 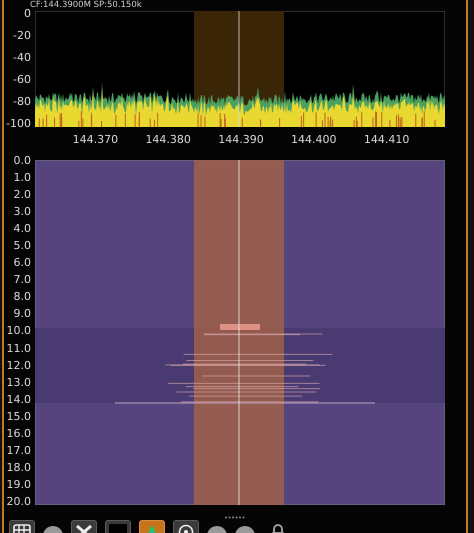 I want to click on axis-label: 14.0, so click(x=18, y=399).